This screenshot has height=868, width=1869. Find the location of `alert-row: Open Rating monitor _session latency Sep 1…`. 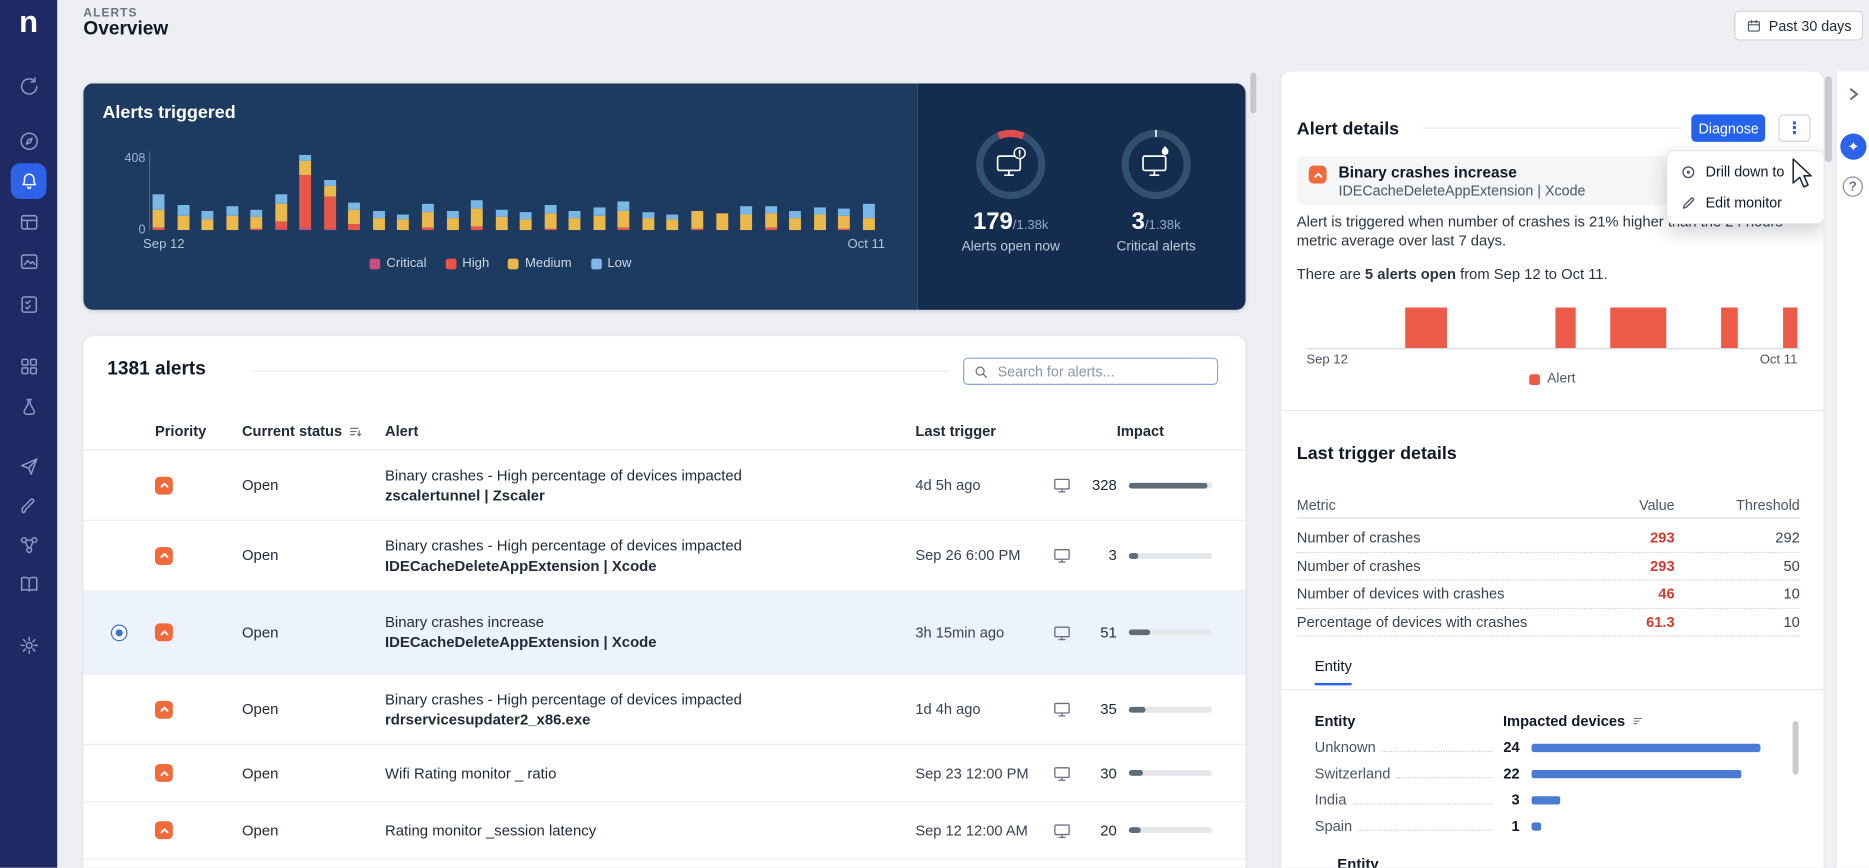

alert-row: Open Rating monitor _session latency Sep 1… is located at coordinates (664, 831).